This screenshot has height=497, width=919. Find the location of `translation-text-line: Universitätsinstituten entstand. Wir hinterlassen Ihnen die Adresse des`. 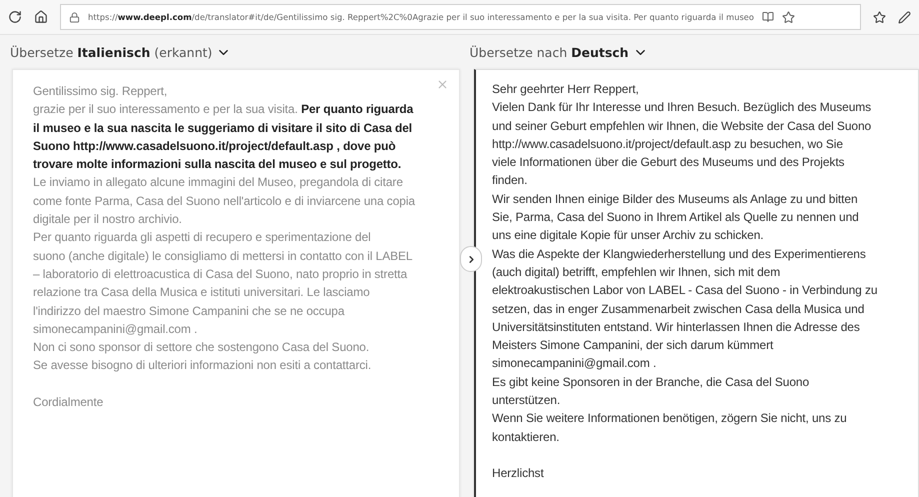

translation-text-line: Universitätsinstituten entstand. Wir hinterlassen Ihnen die Adresse des is located at coordinates (676, 327).